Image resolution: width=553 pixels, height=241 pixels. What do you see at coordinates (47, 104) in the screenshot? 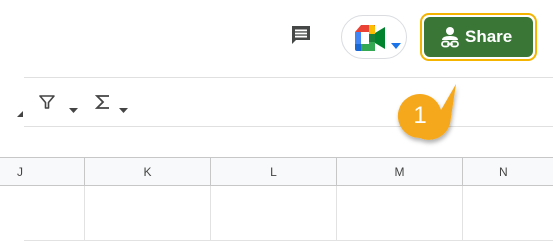
I see `filter-icon` at bounding box center [47, 104].